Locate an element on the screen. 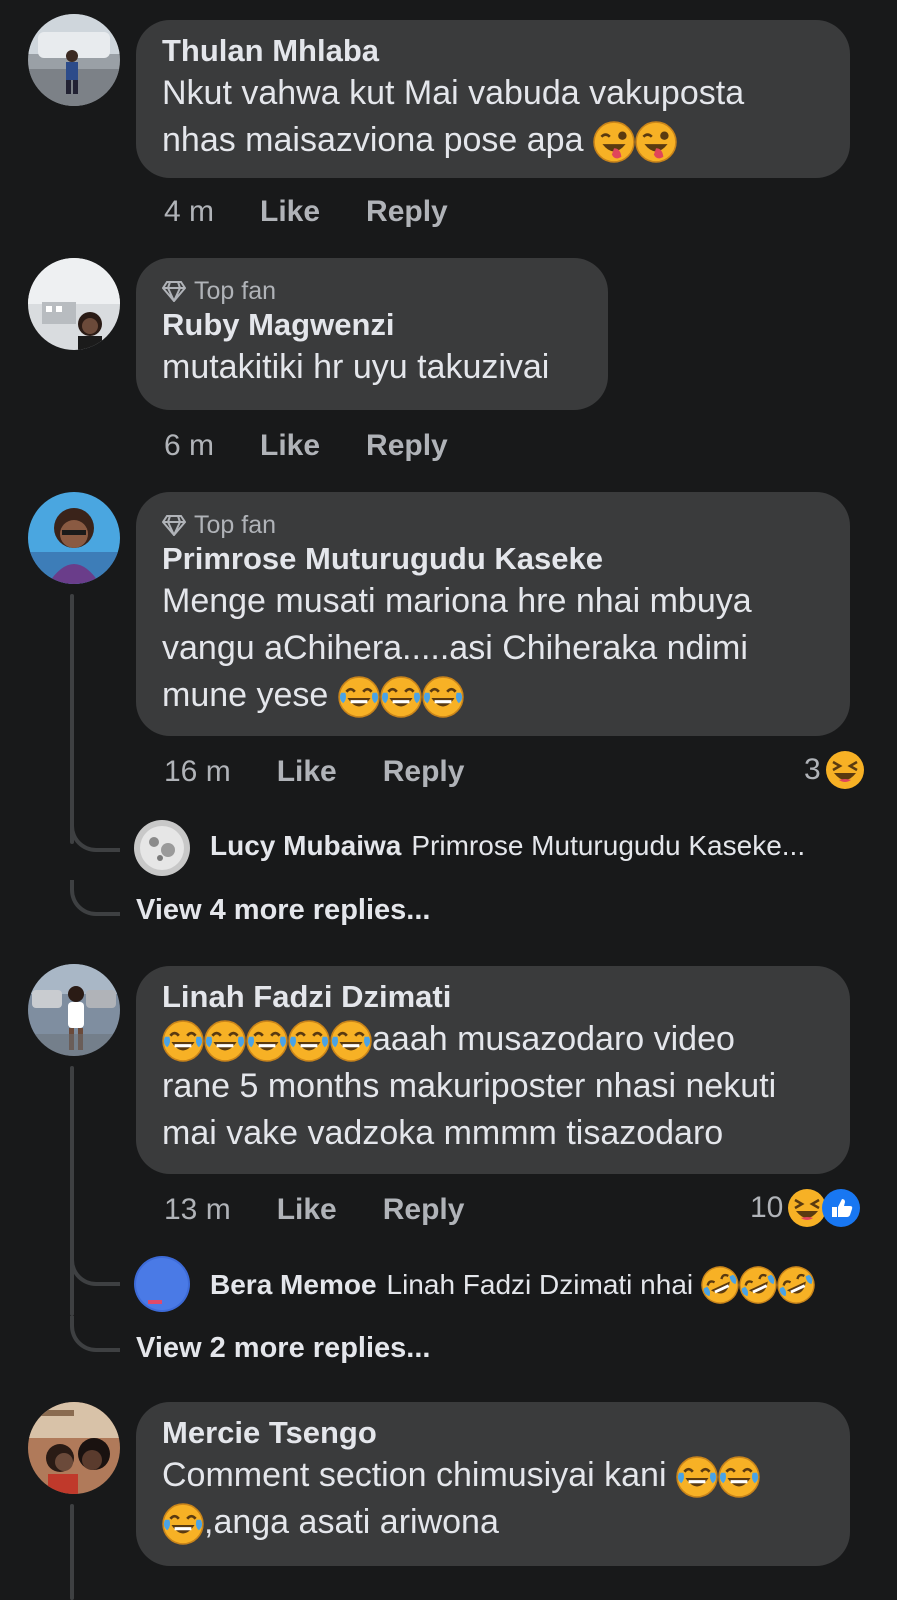 Image resolution: width=897 pixels, height=1600 pixels. like-reaction-icon is located at coordinates (841, 1208).